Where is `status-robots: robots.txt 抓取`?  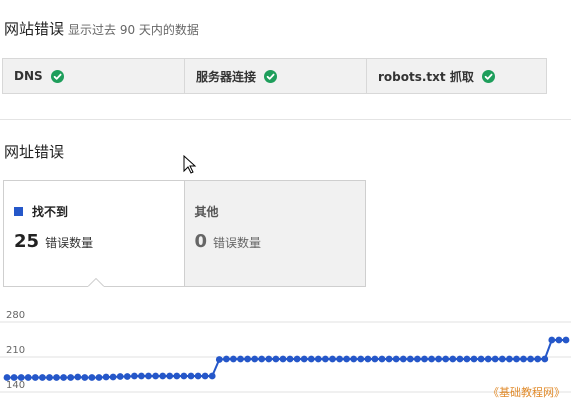
status-robots: robots.txt 抓取 is located at coordinates (456, 76).